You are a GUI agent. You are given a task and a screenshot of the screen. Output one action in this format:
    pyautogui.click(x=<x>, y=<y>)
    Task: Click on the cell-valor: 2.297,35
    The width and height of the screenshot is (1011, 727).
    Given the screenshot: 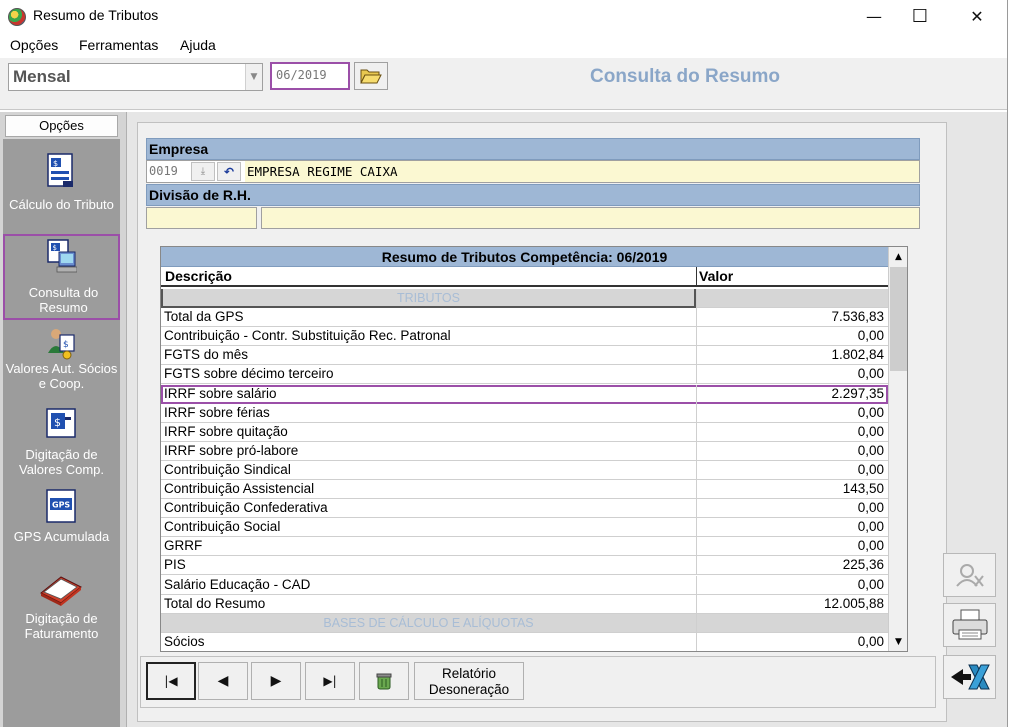 What is the action you would take?
    pyautogui.click(x=857, y=393)
    